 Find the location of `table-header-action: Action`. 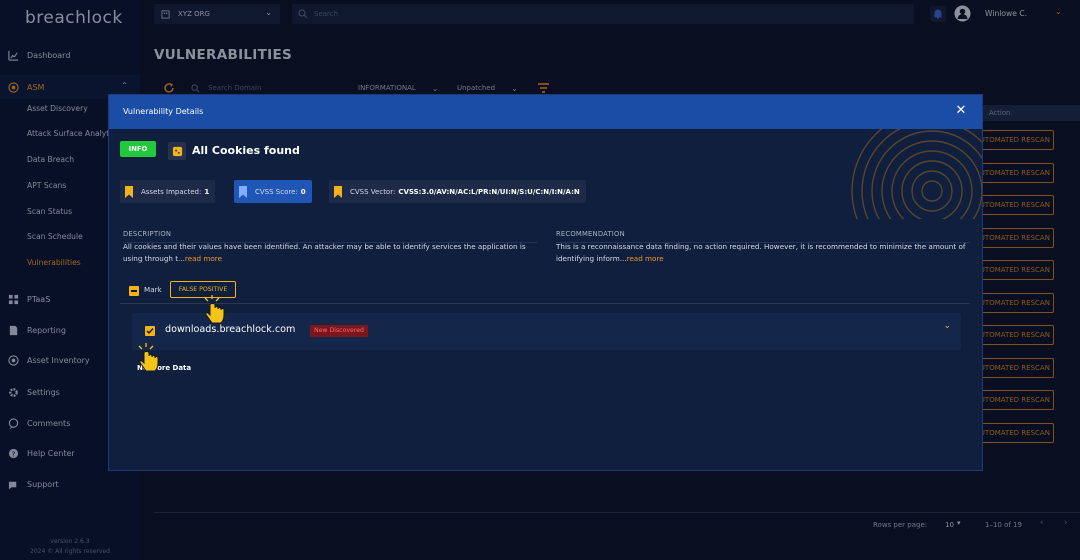

table-header-action: Action is located at coordinates (1031, 113).